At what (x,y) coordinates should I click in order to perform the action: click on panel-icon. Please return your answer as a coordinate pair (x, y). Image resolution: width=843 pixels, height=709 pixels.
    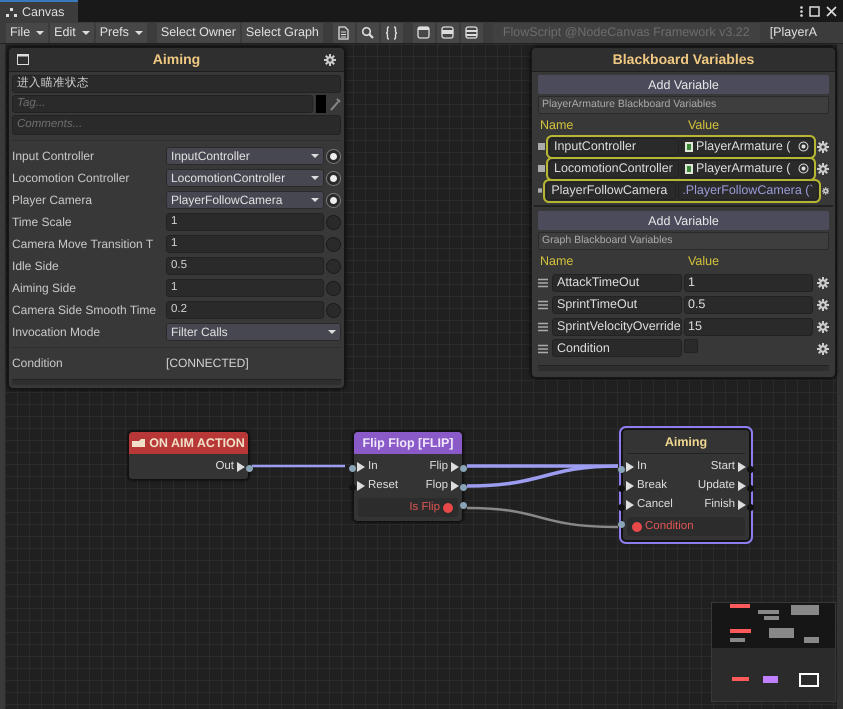
    Looking at the image, I should click on (447, 32).